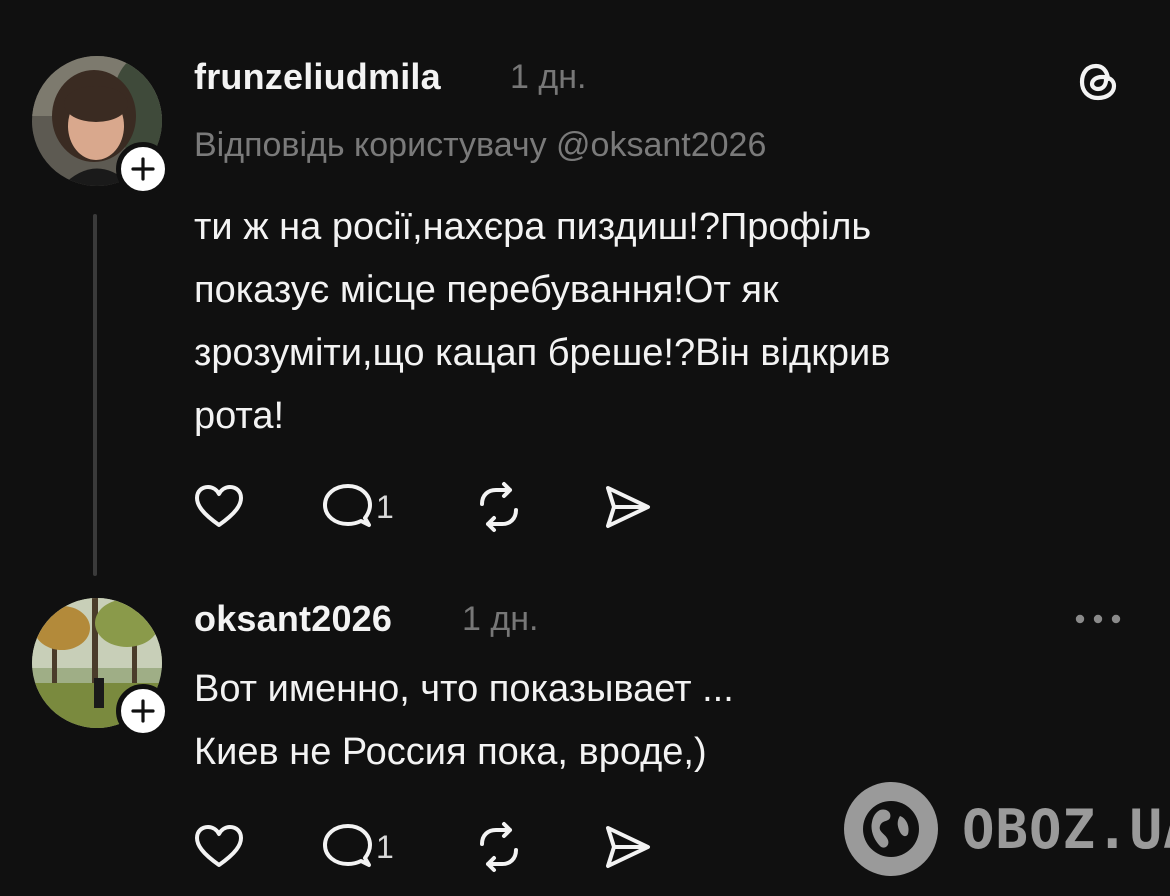 Image resolution: width=1170 pixels, height=896 pixels. I want to click on globe-logo-icon, so click(891, 829).